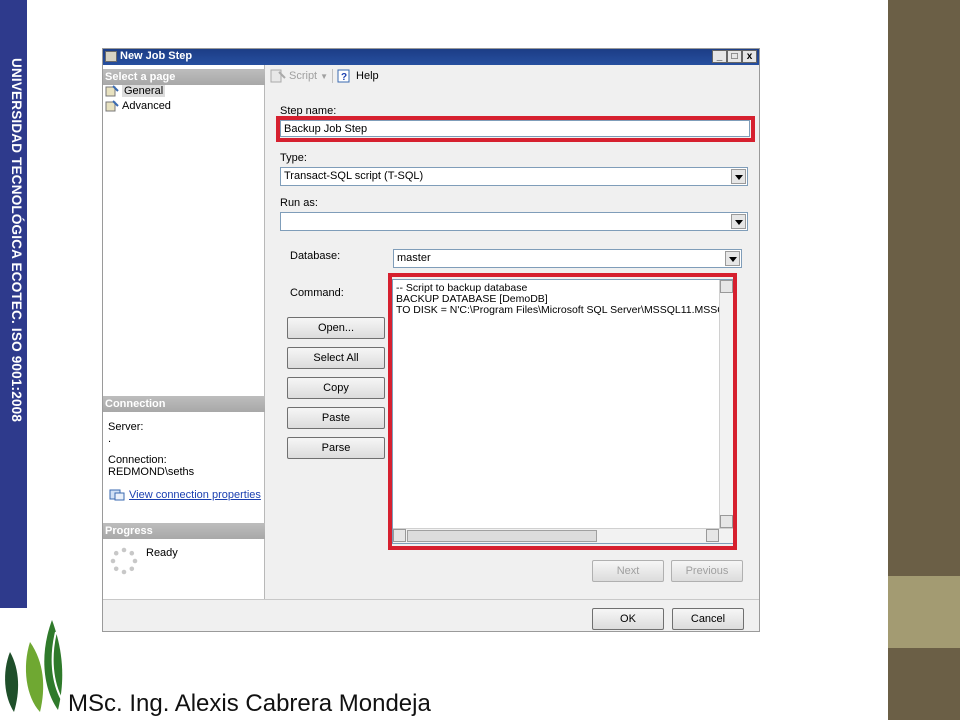  Describe the element at coordinates (336, 448) in the screenshot. I see `parse-button: Parse` at that location.